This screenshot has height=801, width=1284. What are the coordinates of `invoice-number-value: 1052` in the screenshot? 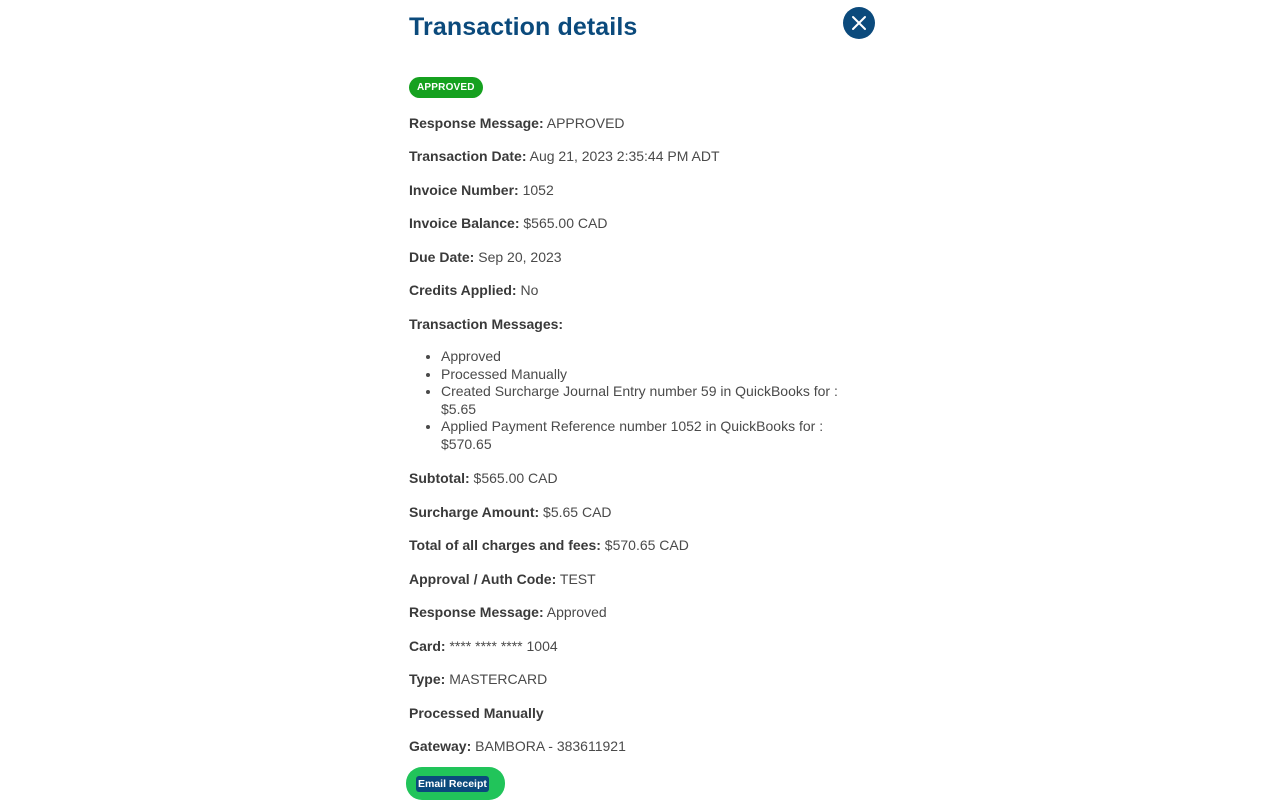 It's located at (538, 190).